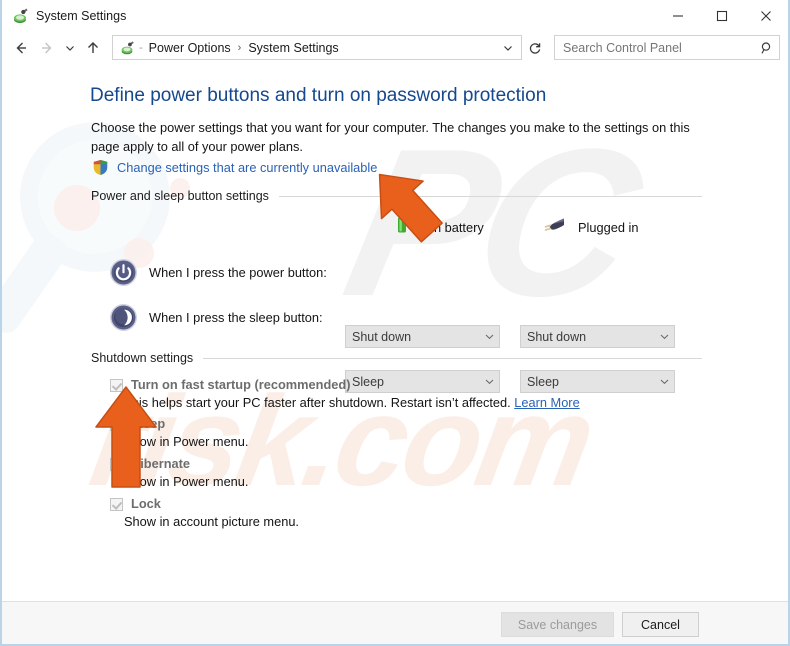  What do you see at coordinates (236, 317) in the screenshot?
I see `row-sleep-button-label: When I press the sleep button:` at bounding box center [236, 317].